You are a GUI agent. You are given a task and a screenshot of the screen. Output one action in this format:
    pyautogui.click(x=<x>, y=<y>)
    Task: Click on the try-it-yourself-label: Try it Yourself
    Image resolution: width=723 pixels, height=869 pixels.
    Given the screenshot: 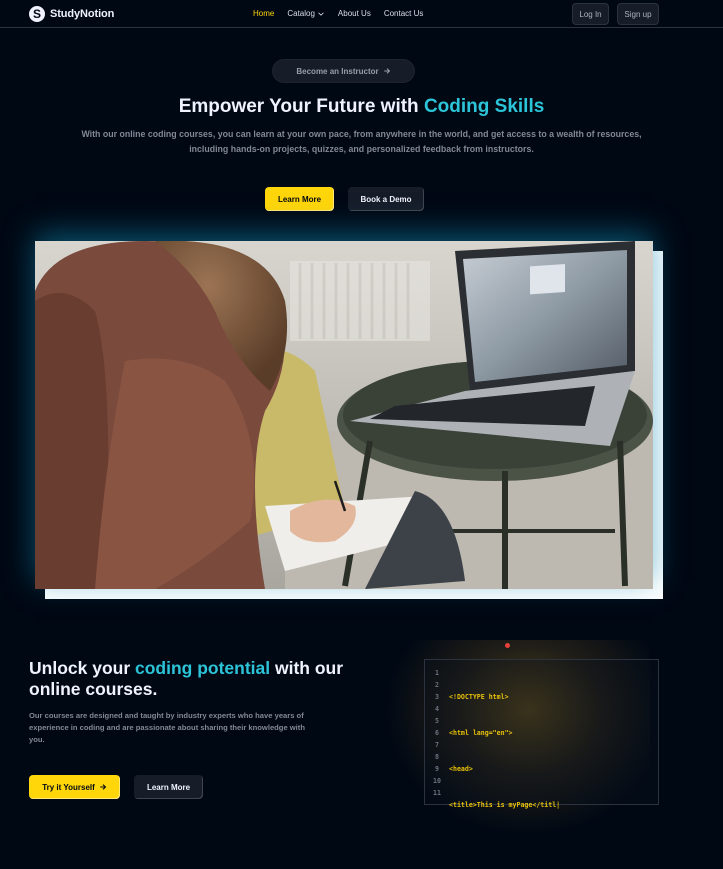 What is the action you would take?
    pyautogui.click(x=68, y=787)
    